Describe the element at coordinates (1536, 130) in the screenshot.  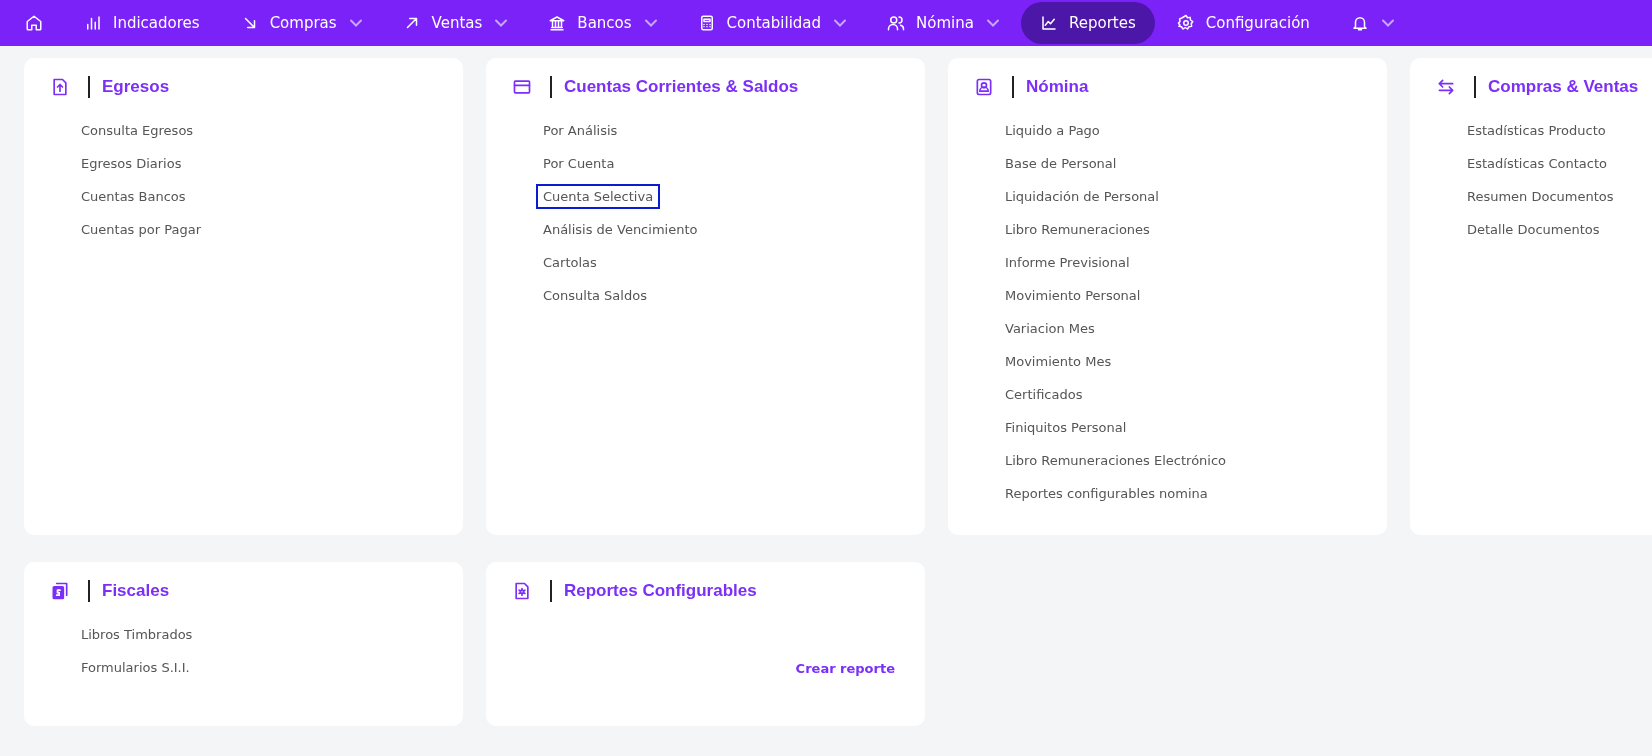
I see `report-link: Estadísticas Producto` at that location.